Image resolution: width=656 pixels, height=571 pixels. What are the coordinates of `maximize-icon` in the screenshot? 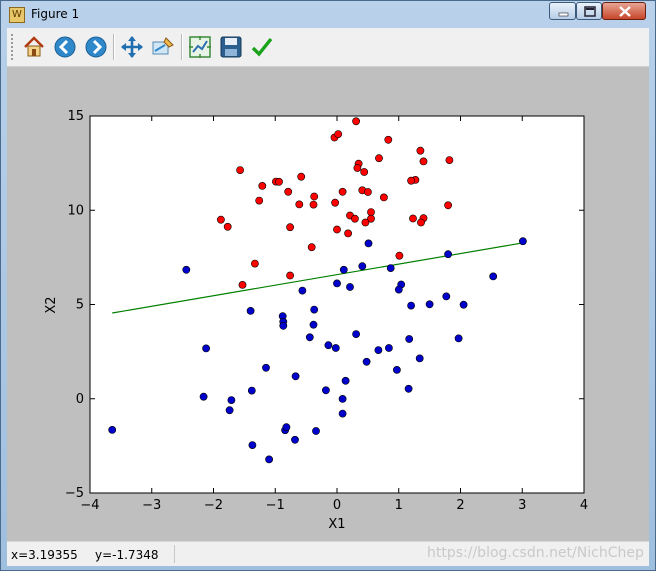 It's located at (590, 11).